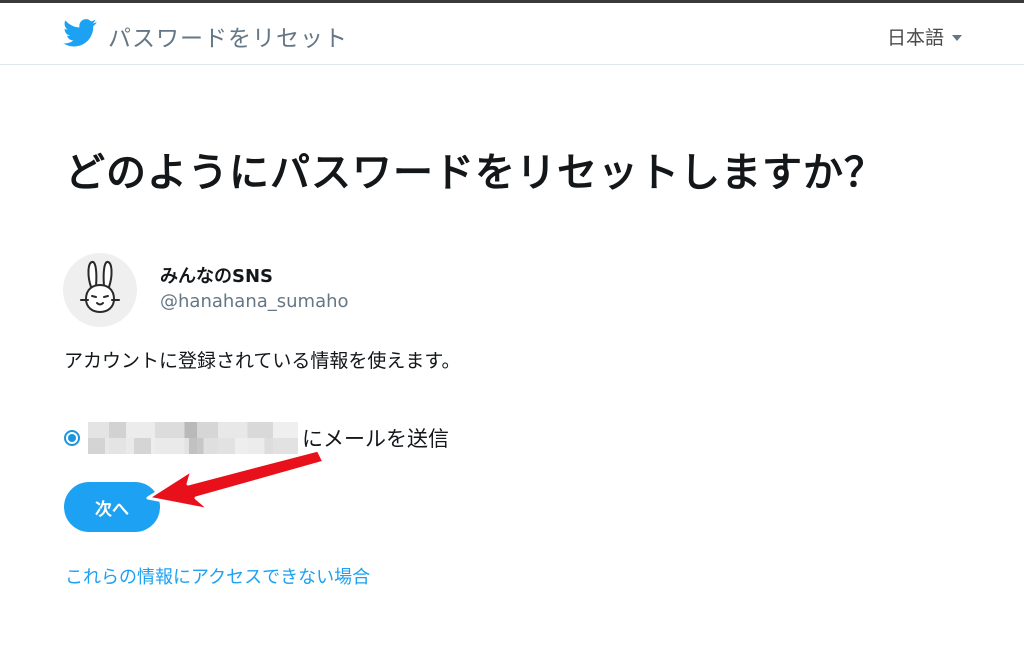 This screenshot has width=1024, height=647. What do you see at coordinates (72, 438) in the screenshot?
I see `email-option-radio` at bounding box center [72, 438].